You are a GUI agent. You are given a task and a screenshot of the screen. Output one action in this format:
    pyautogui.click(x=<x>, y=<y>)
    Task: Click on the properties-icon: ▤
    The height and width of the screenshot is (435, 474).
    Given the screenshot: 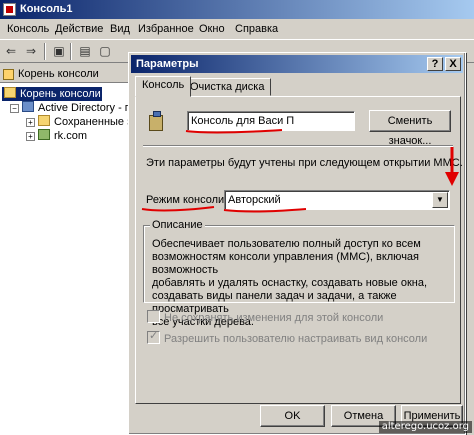 What is the action you would take?
    pyautogui.click(x=85, y=51)
    